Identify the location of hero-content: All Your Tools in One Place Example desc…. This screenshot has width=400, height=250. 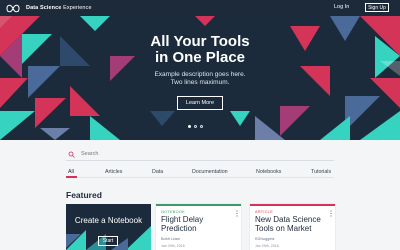
(200, 72).